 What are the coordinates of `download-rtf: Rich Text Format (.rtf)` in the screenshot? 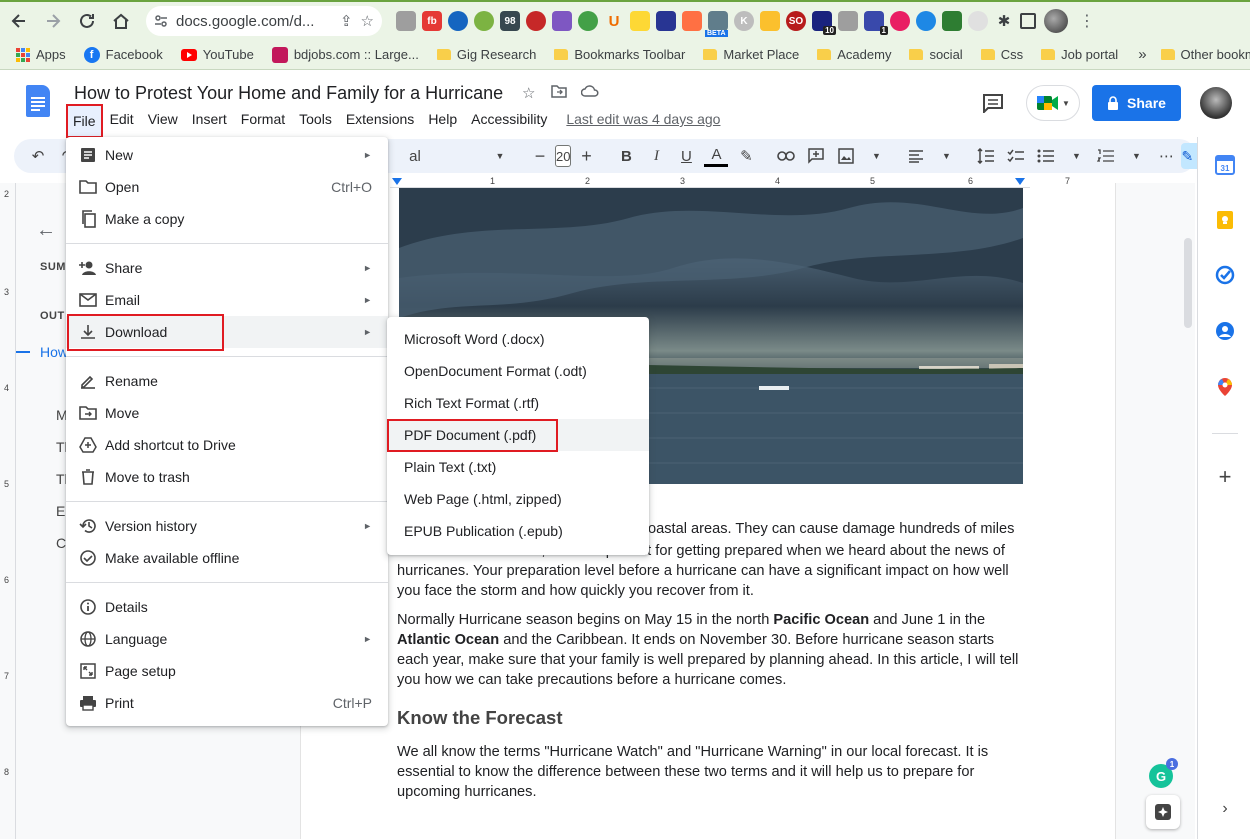 It's located at (518, 403).